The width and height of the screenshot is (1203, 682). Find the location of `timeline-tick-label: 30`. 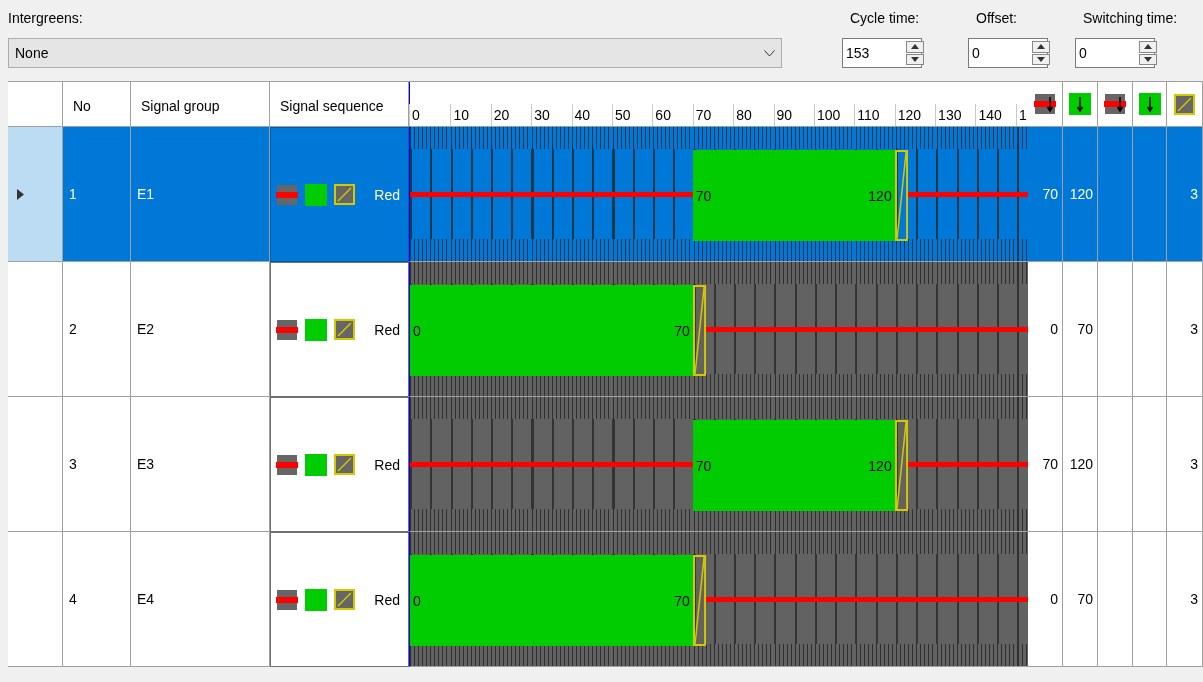

timeline-tick-label: 30 is located at coordinates (540, 115).